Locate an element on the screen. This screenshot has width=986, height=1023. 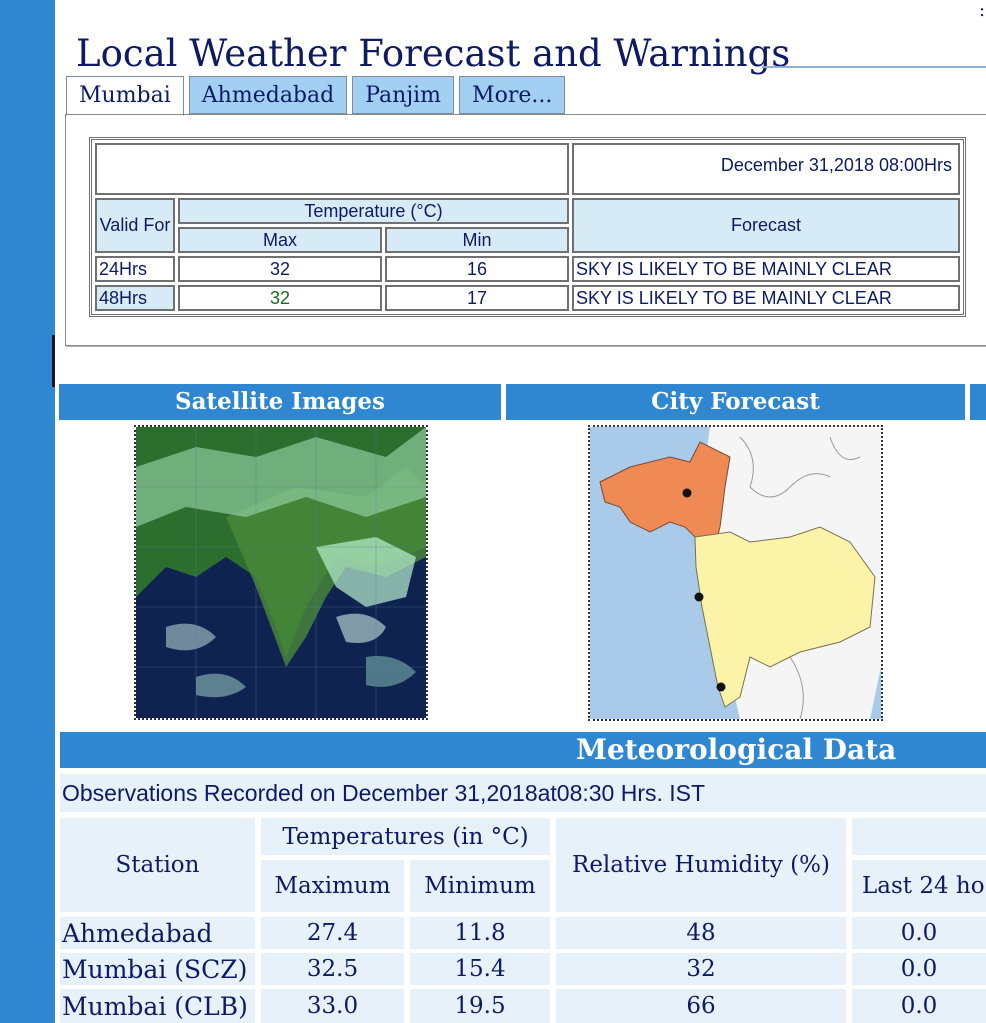
rainfall-header-top is located at coordinates (919, 836).